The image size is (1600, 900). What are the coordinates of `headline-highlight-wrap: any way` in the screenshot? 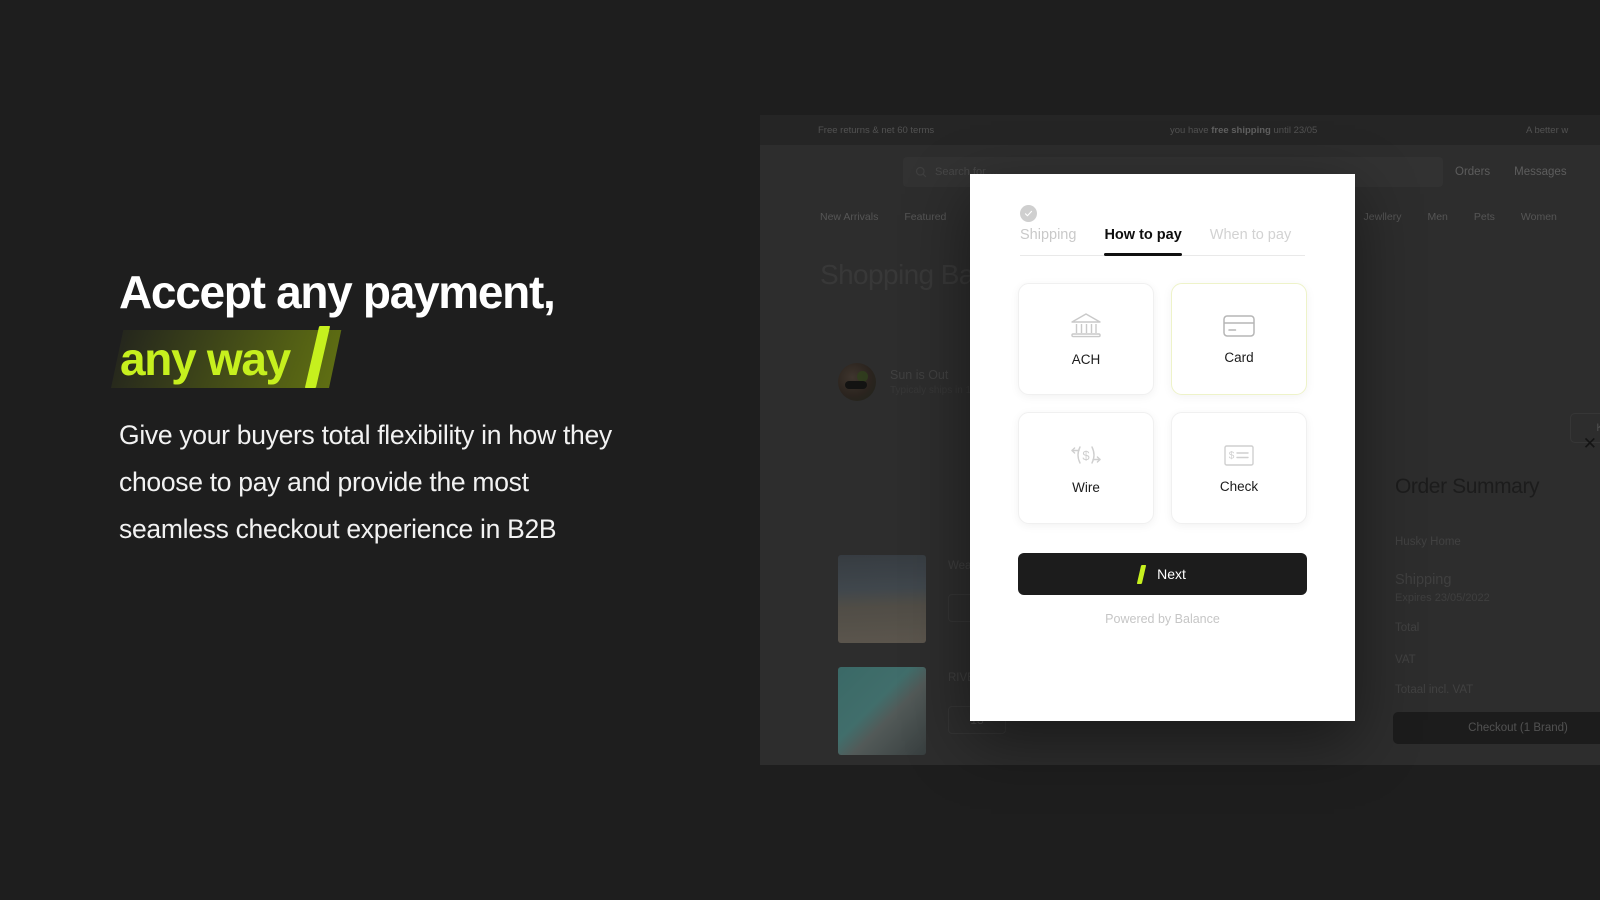 It's located at (240, 357).